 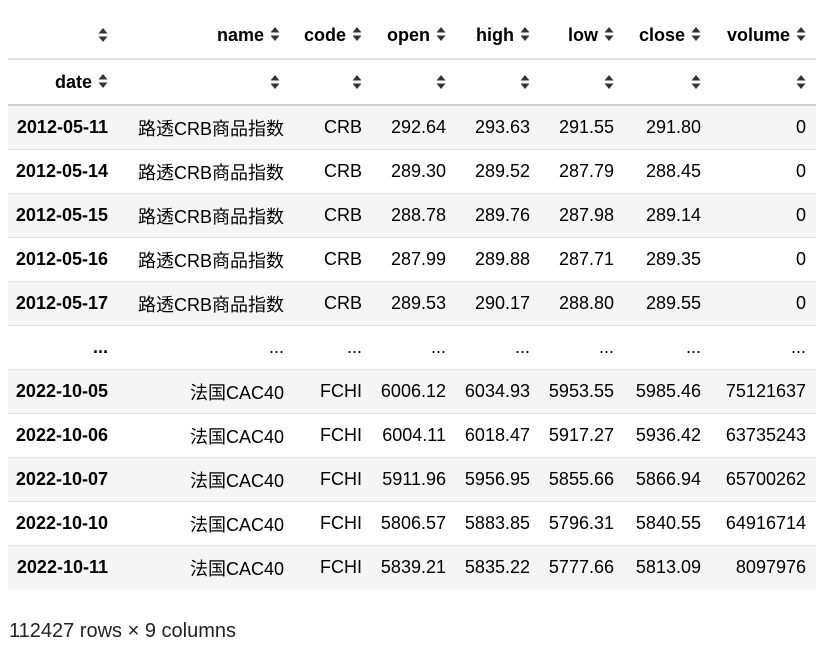 What do you see at coordinates (669, 259) in the screenshot?
I see `cell-close: 289.35` at bounding box center [669, 259].